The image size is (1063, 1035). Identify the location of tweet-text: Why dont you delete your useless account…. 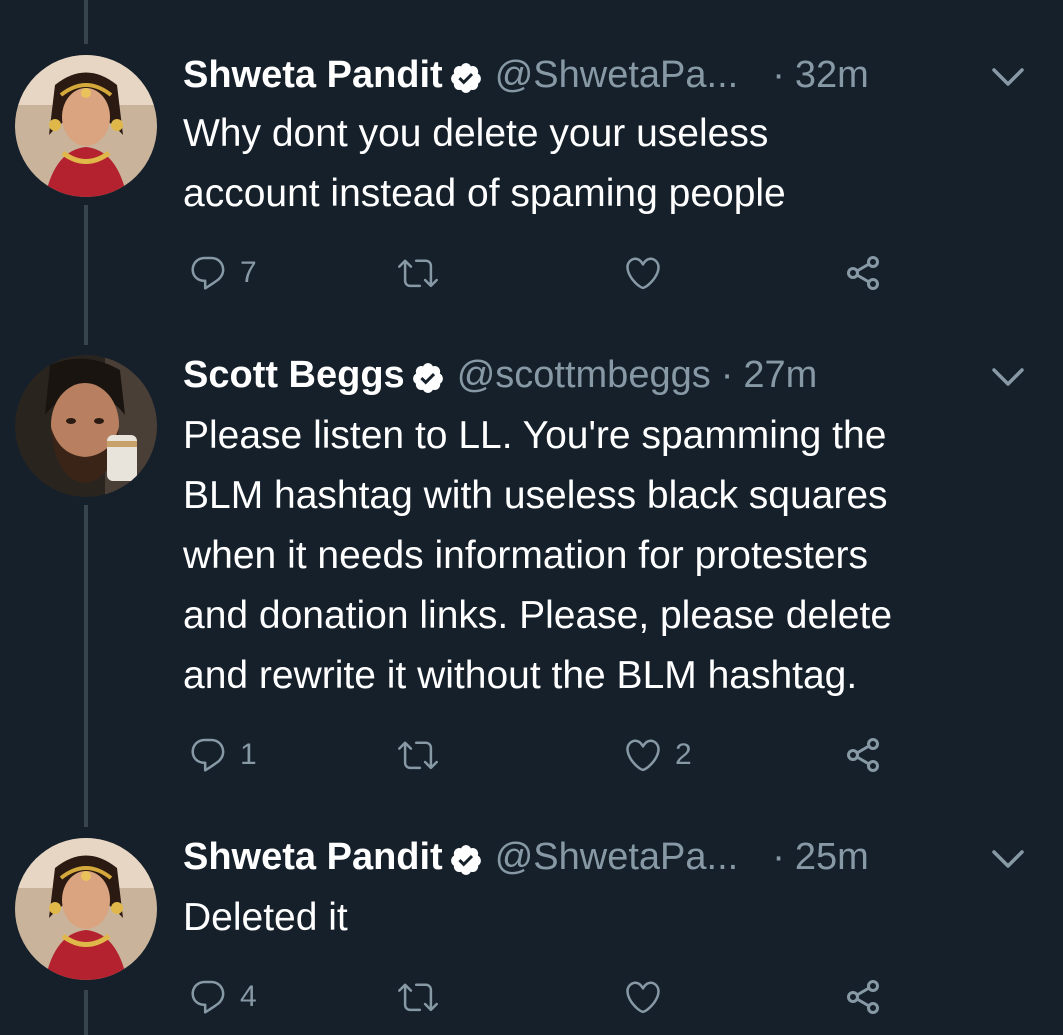
(613, 164).